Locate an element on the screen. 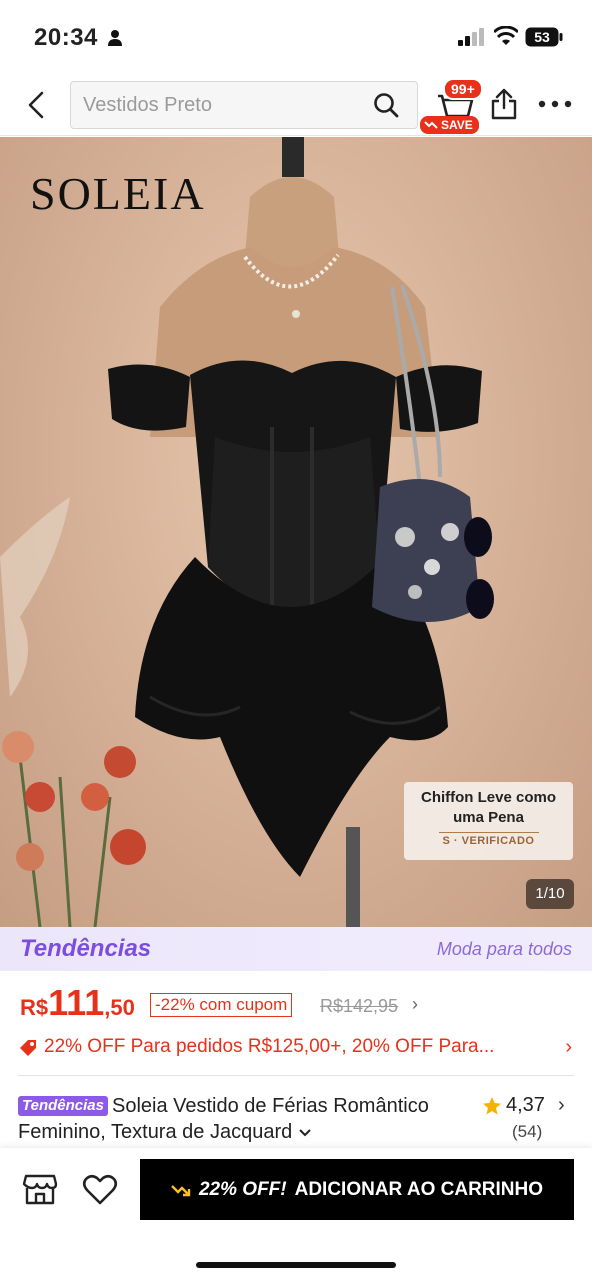  price-integer: 111 is located at coordinates (76, 1002).